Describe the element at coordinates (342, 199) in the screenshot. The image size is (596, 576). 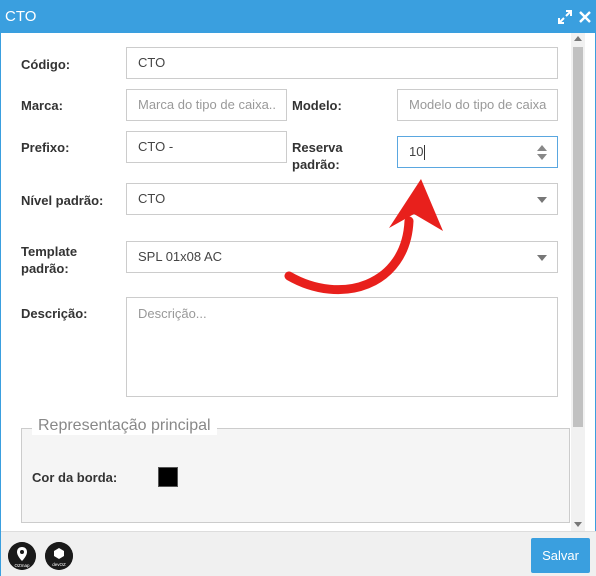
I see `nivel-select: CTO` at that location.